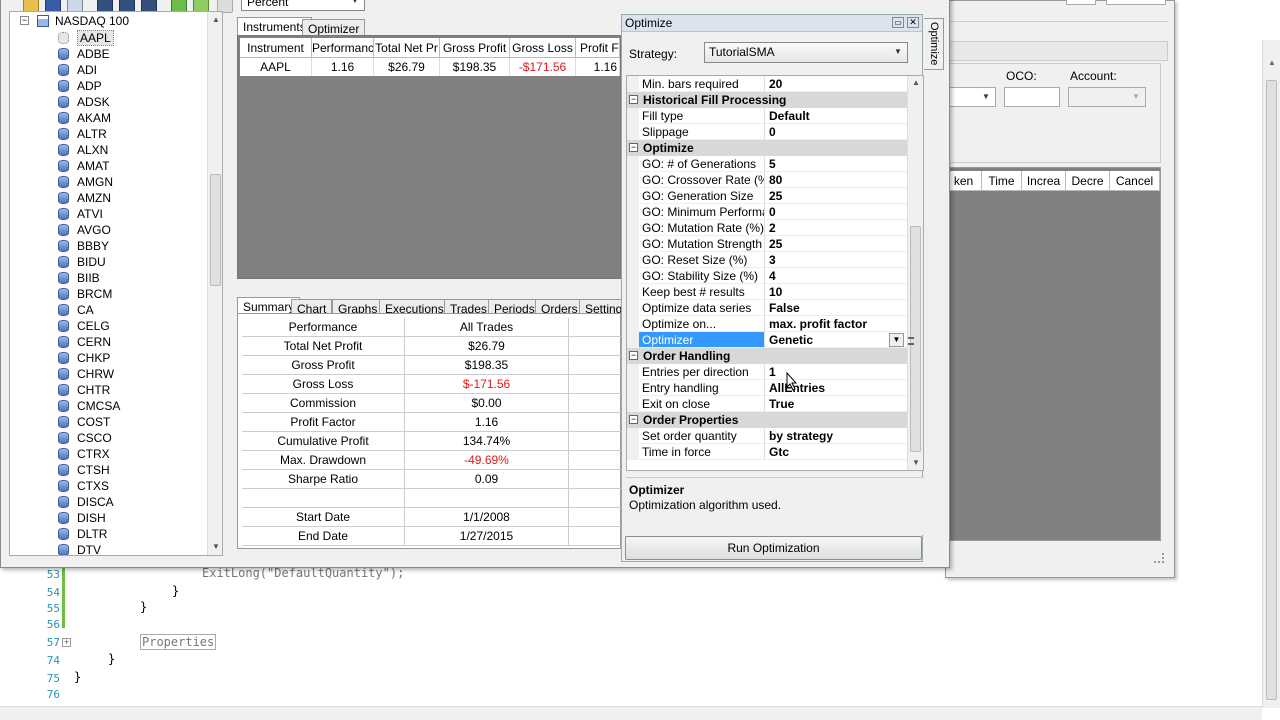  I want to click on summary-row: Profit Factor 1.16, so click(432, 422).